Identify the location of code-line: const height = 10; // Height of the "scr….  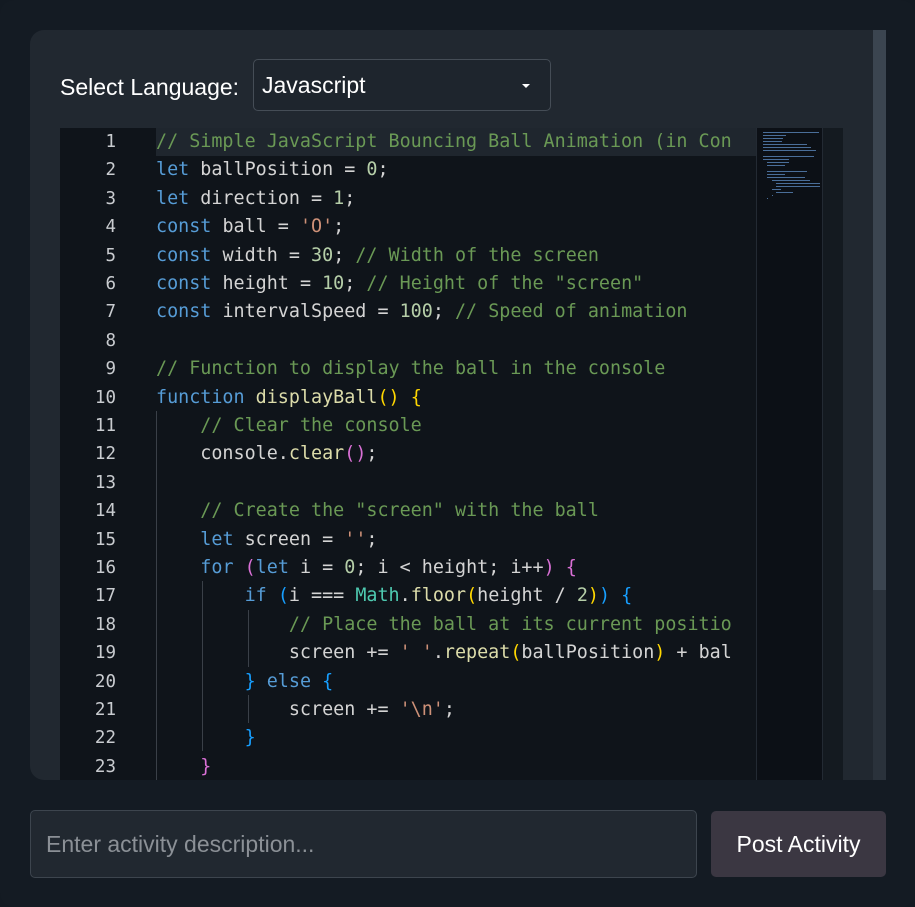
(399, 284).